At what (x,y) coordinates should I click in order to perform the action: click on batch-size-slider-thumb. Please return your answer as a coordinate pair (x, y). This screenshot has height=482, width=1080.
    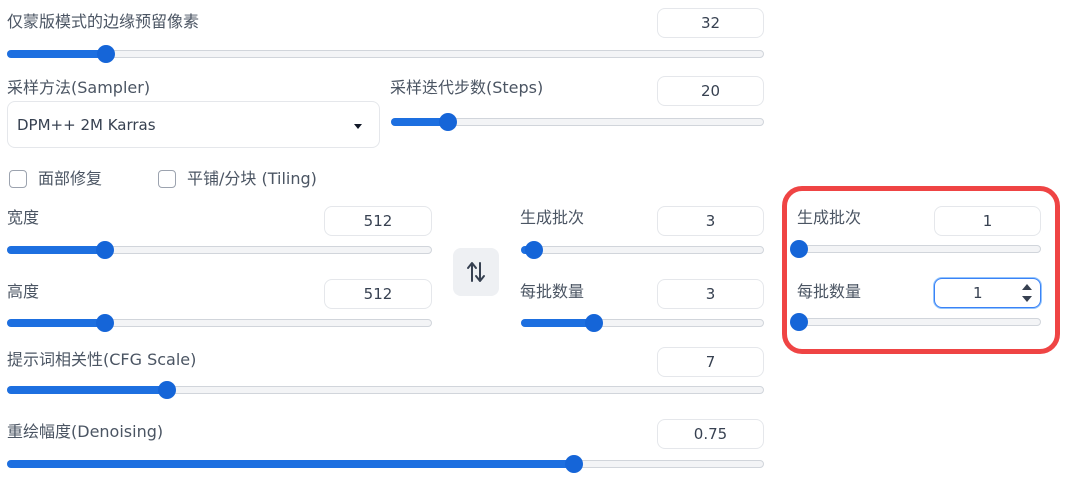
    Looking at the image, I should click on (594, 323).